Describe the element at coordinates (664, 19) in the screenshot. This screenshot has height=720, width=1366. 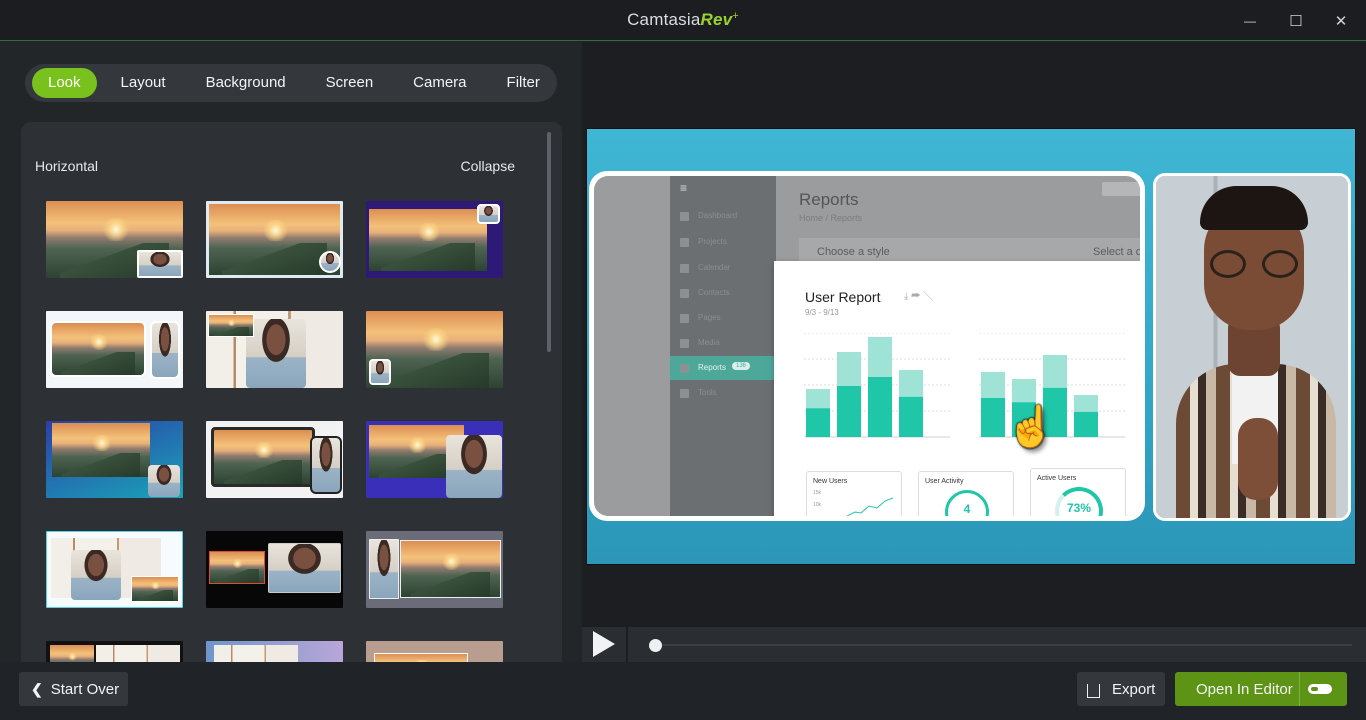
I see `app-title-main: Camtasia` at that location.